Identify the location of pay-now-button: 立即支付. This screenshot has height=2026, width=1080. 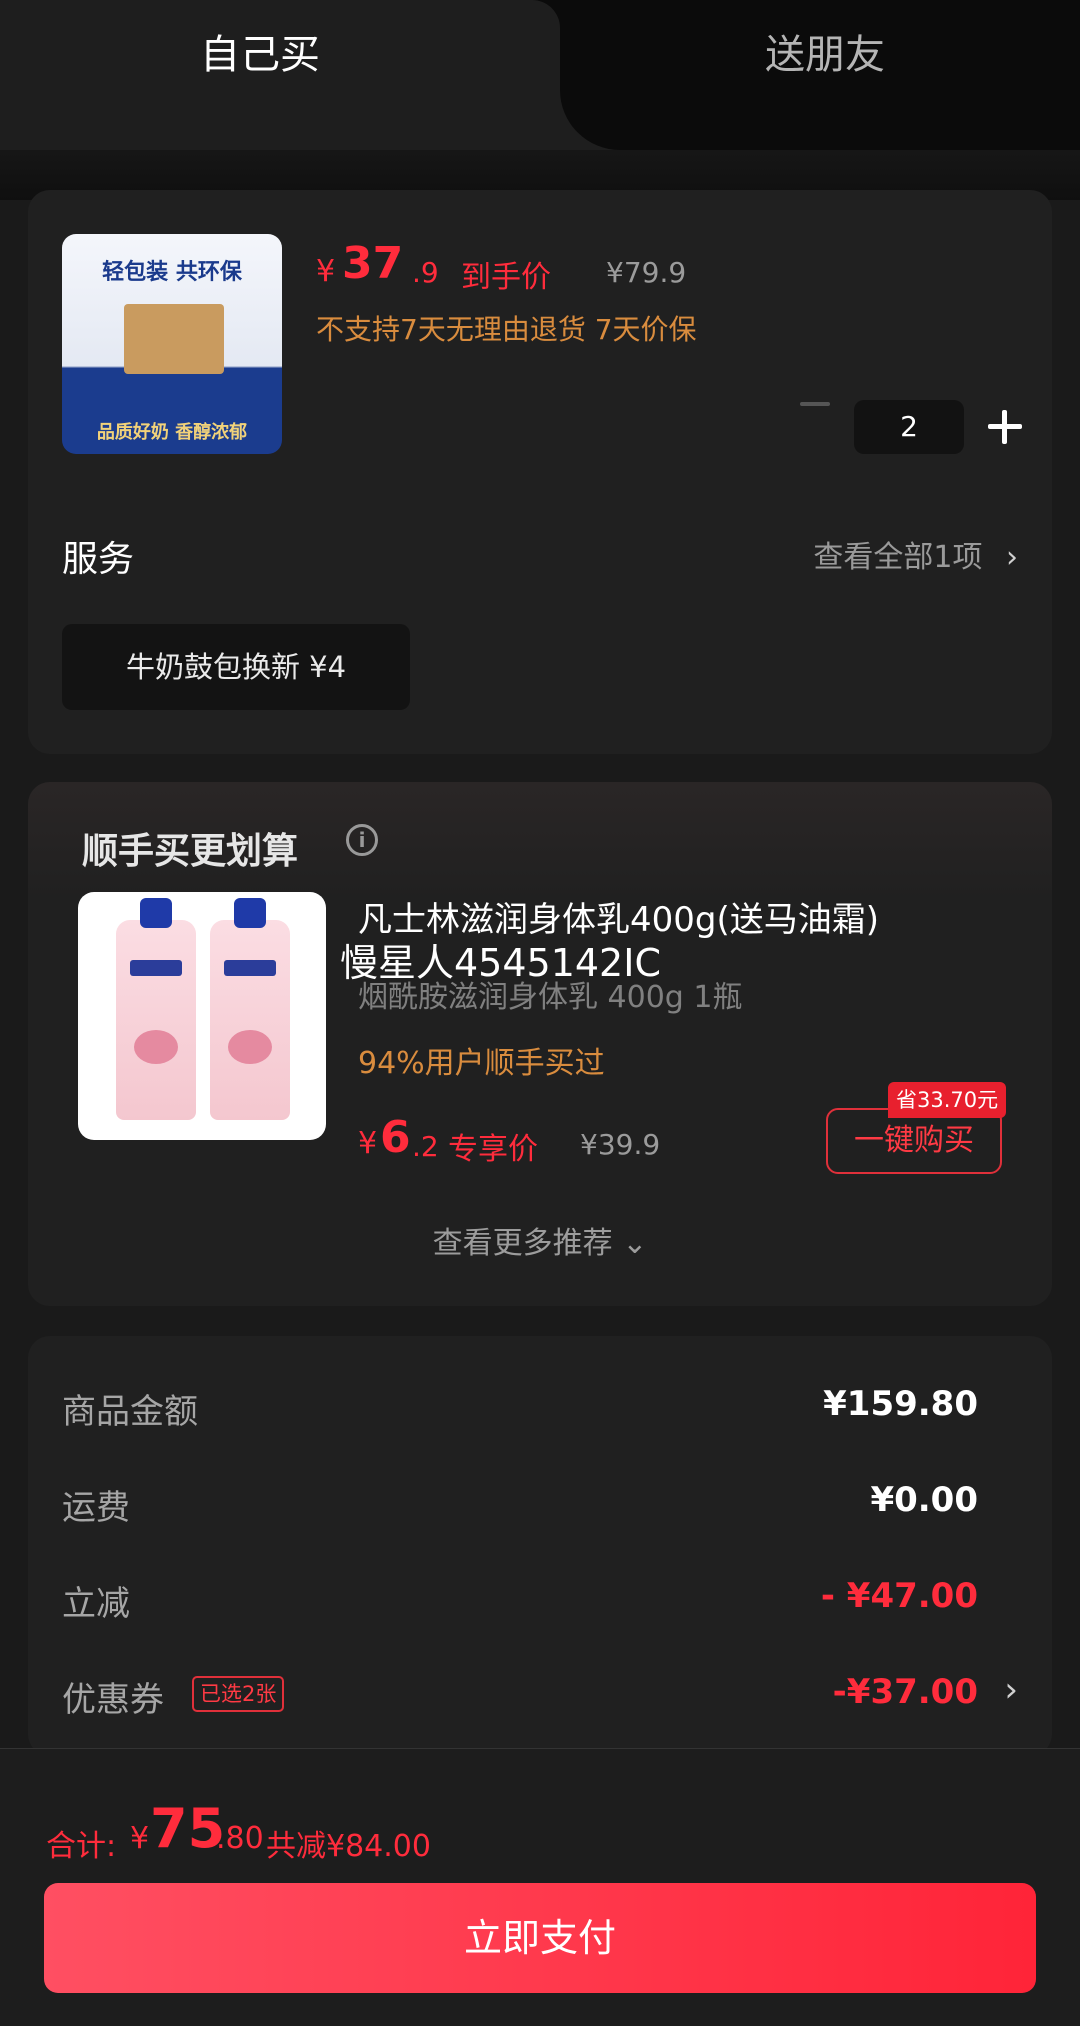
(540, 1938).